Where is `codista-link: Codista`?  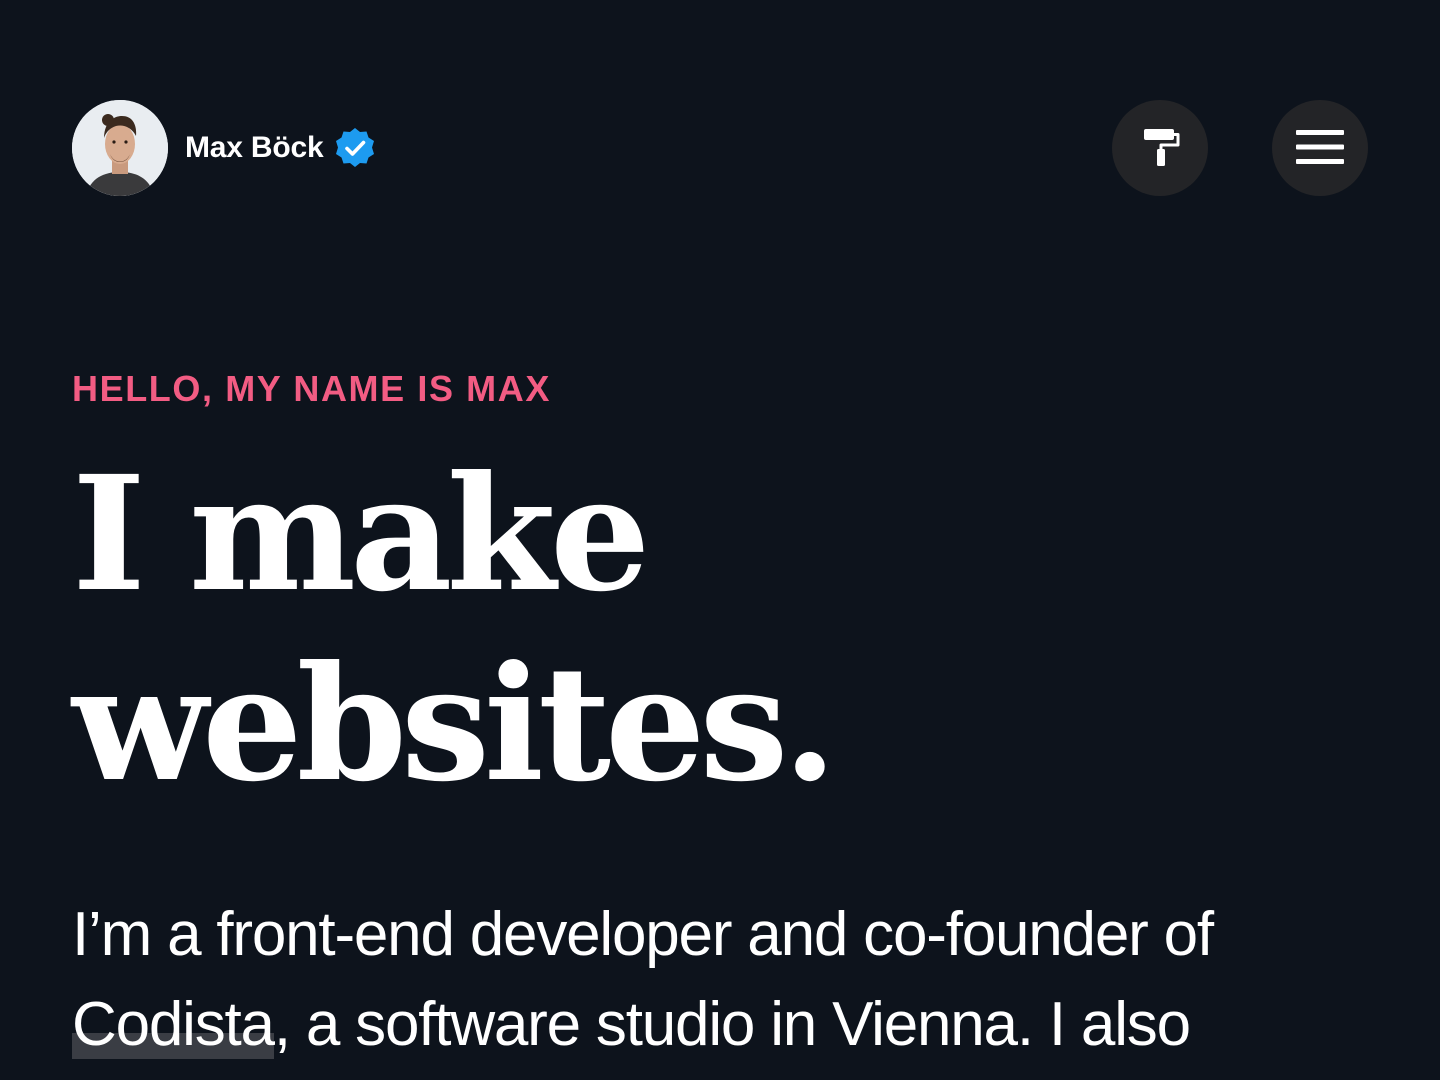 codista-link: Codista is located at coordinates (173, 1024).